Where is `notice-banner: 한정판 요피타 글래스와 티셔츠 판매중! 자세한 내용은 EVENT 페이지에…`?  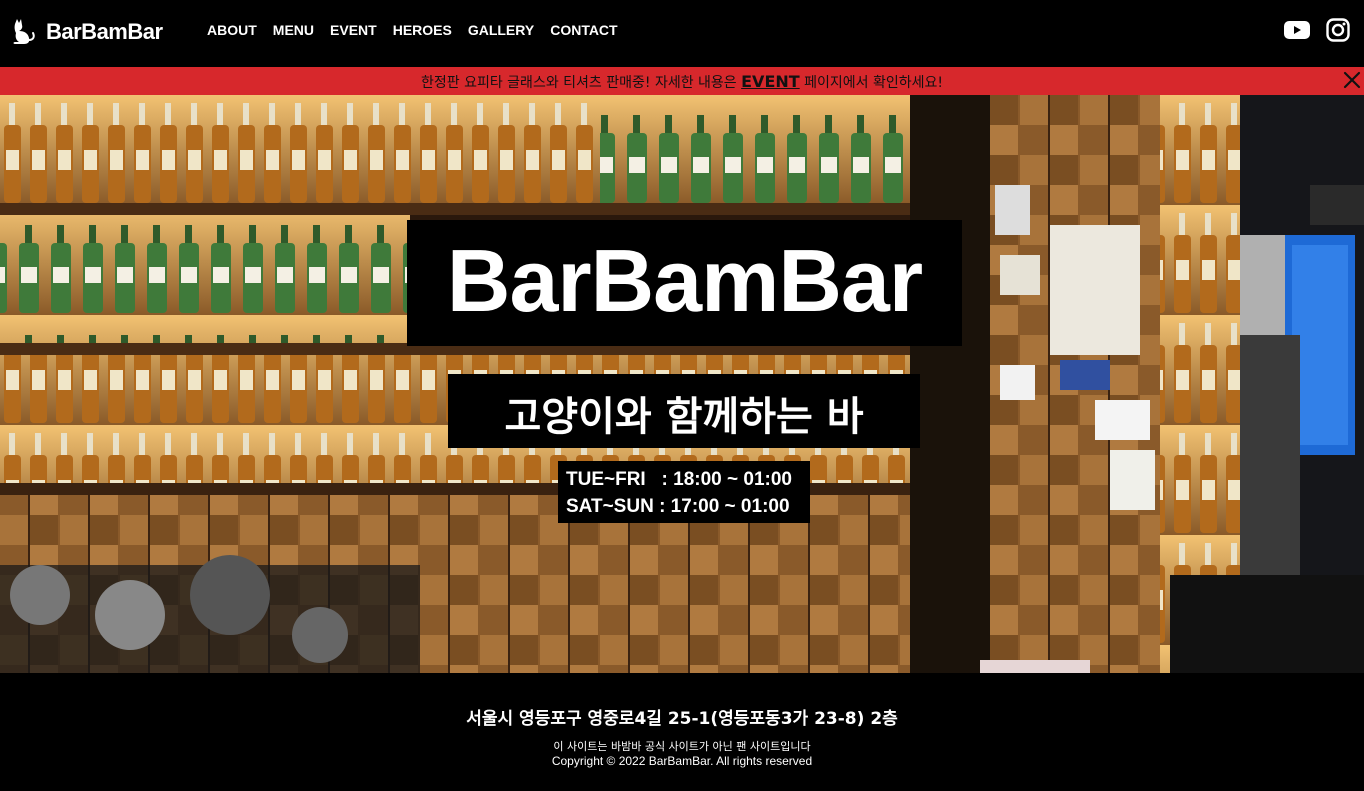 notice-banner: 한정판 요피타 글래스와 티셔츠 판매중! 자세한 내용은 EVENT 페이지에… is located at coordinates (682, 81).